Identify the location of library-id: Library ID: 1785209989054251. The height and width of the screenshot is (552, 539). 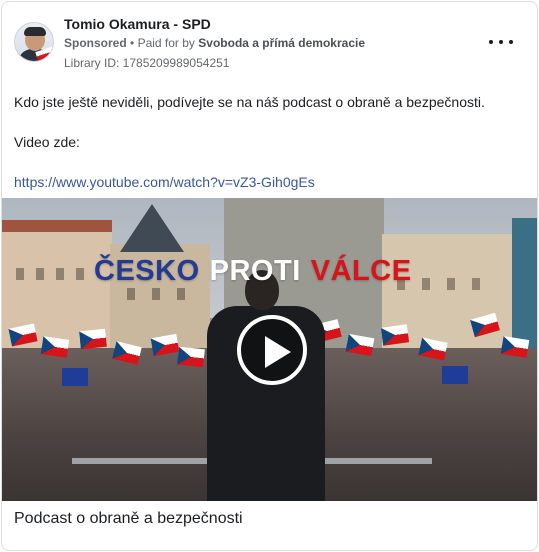
(147, 63).